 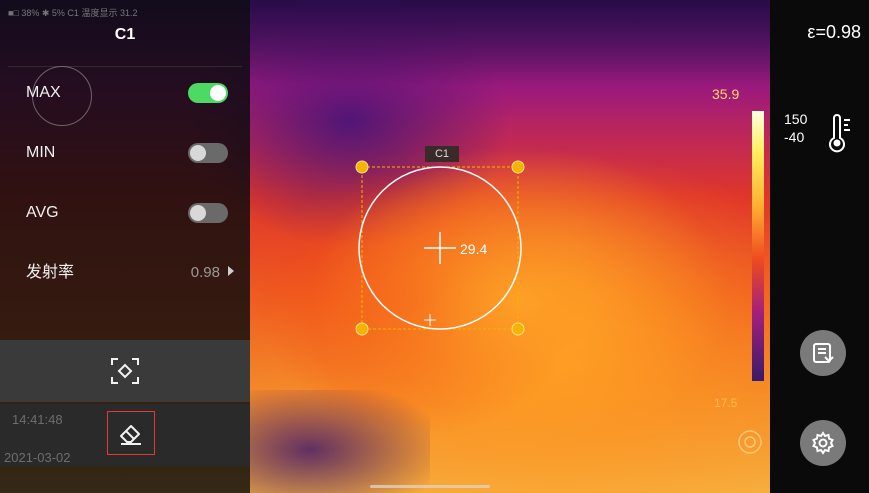 What do you see at coordinates (796, 119) in the screenshot?
I see `range-high: 150` at bounding box center [796, 119].